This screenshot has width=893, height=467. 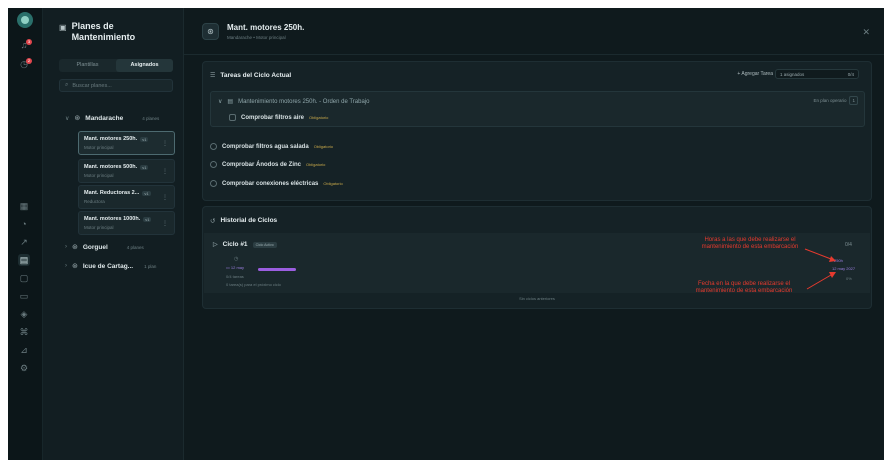 I want to click on cycle-note: 0 tarea(s) para el próximo ciclo, so click(x=253, y=284).